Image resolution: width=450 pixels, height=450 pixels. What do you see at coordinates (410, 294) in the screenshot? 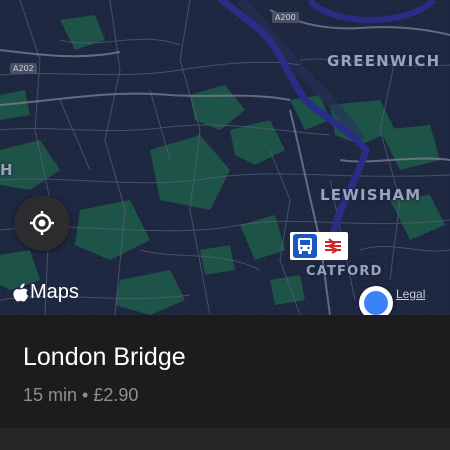
I see `legal-link: Legal` at bounding box center [410, 294].